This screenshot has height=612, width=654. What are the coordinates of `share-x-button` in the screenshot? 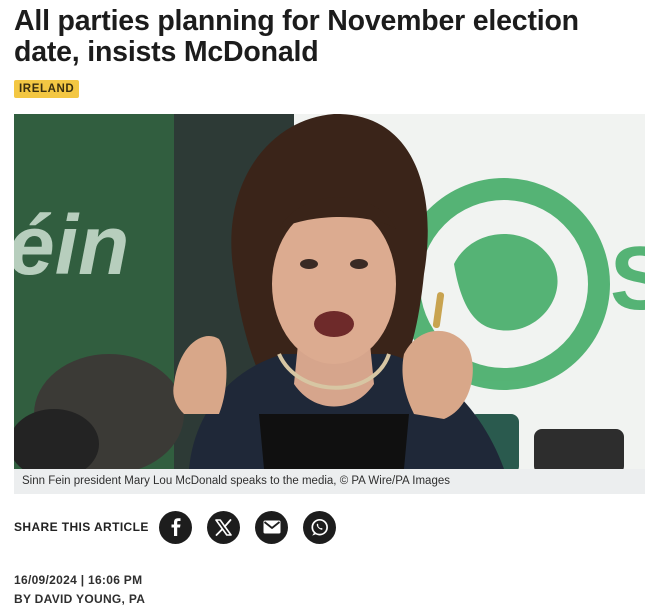 It's located at (223, 527).